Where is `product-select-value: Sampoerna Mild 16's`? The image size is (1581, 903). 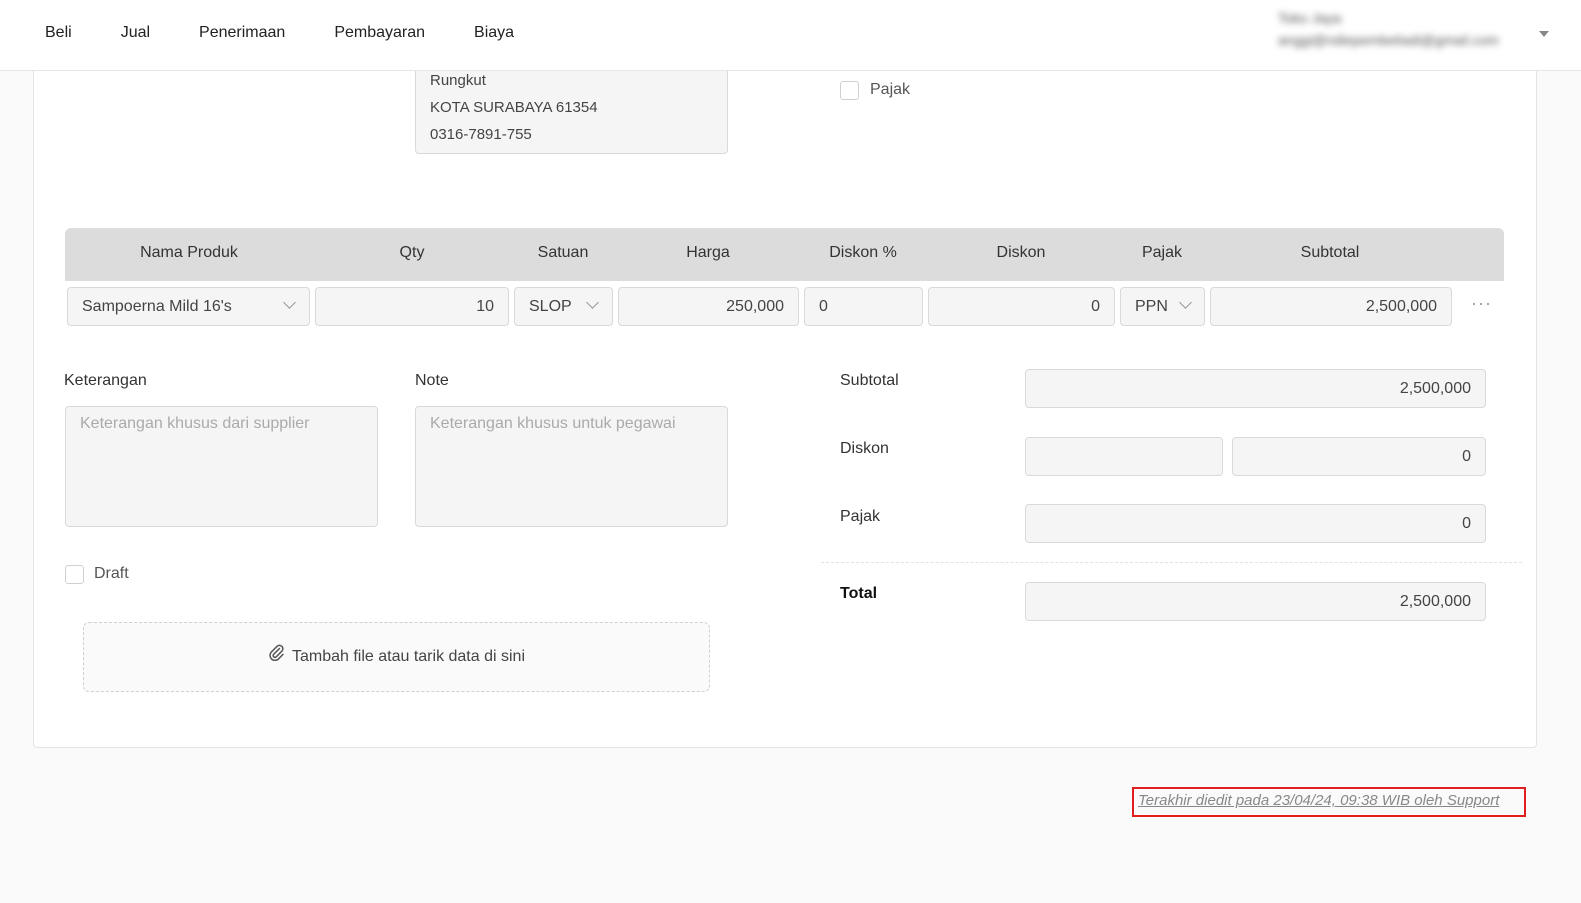 product-select-value: Sampoerna Mild 16's is located at coordinates (157, 306).